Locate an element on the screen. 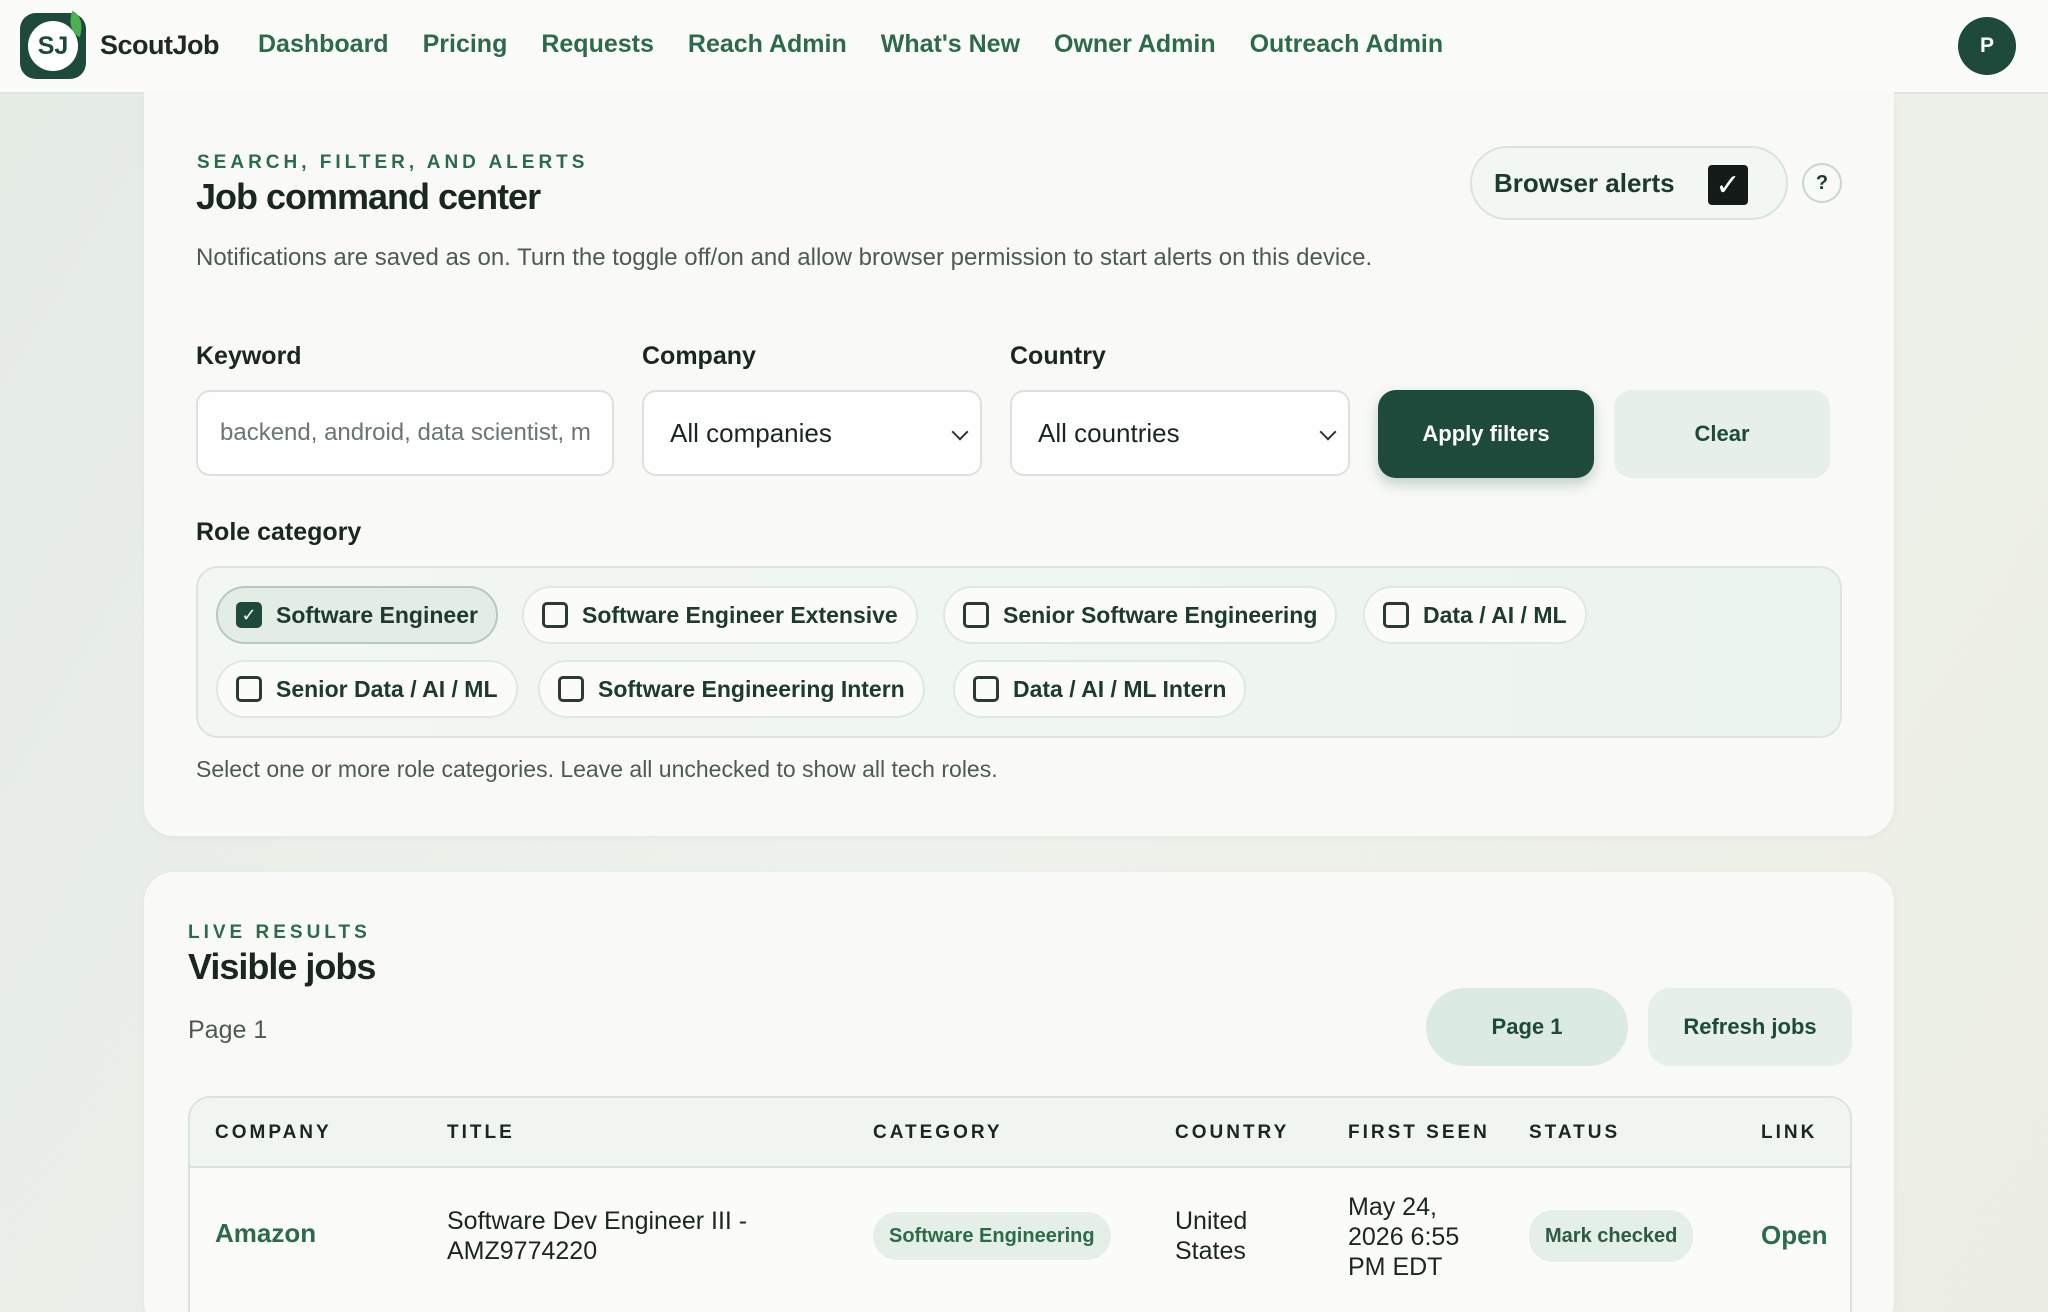 The image size is (2048, 1312). browser-alerts-toggle: Browser alerts ✓ is located at coordinates (1629, 183).